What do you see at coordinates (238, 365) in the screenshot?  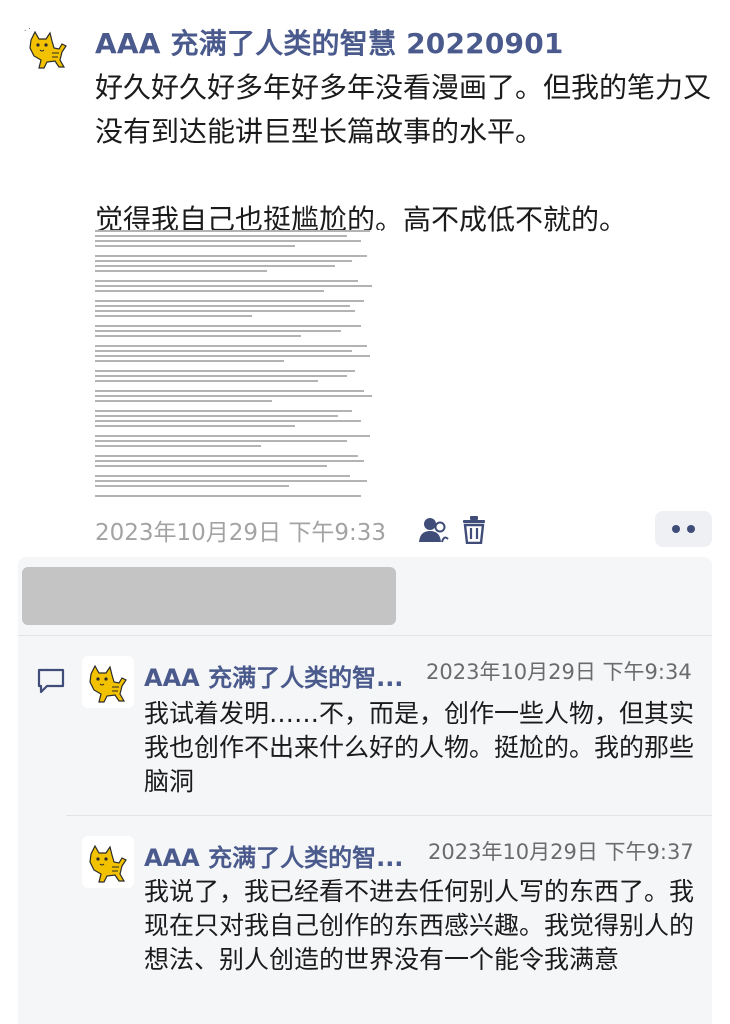 I see `post-image-attachment` at bounding box center [238, 365].